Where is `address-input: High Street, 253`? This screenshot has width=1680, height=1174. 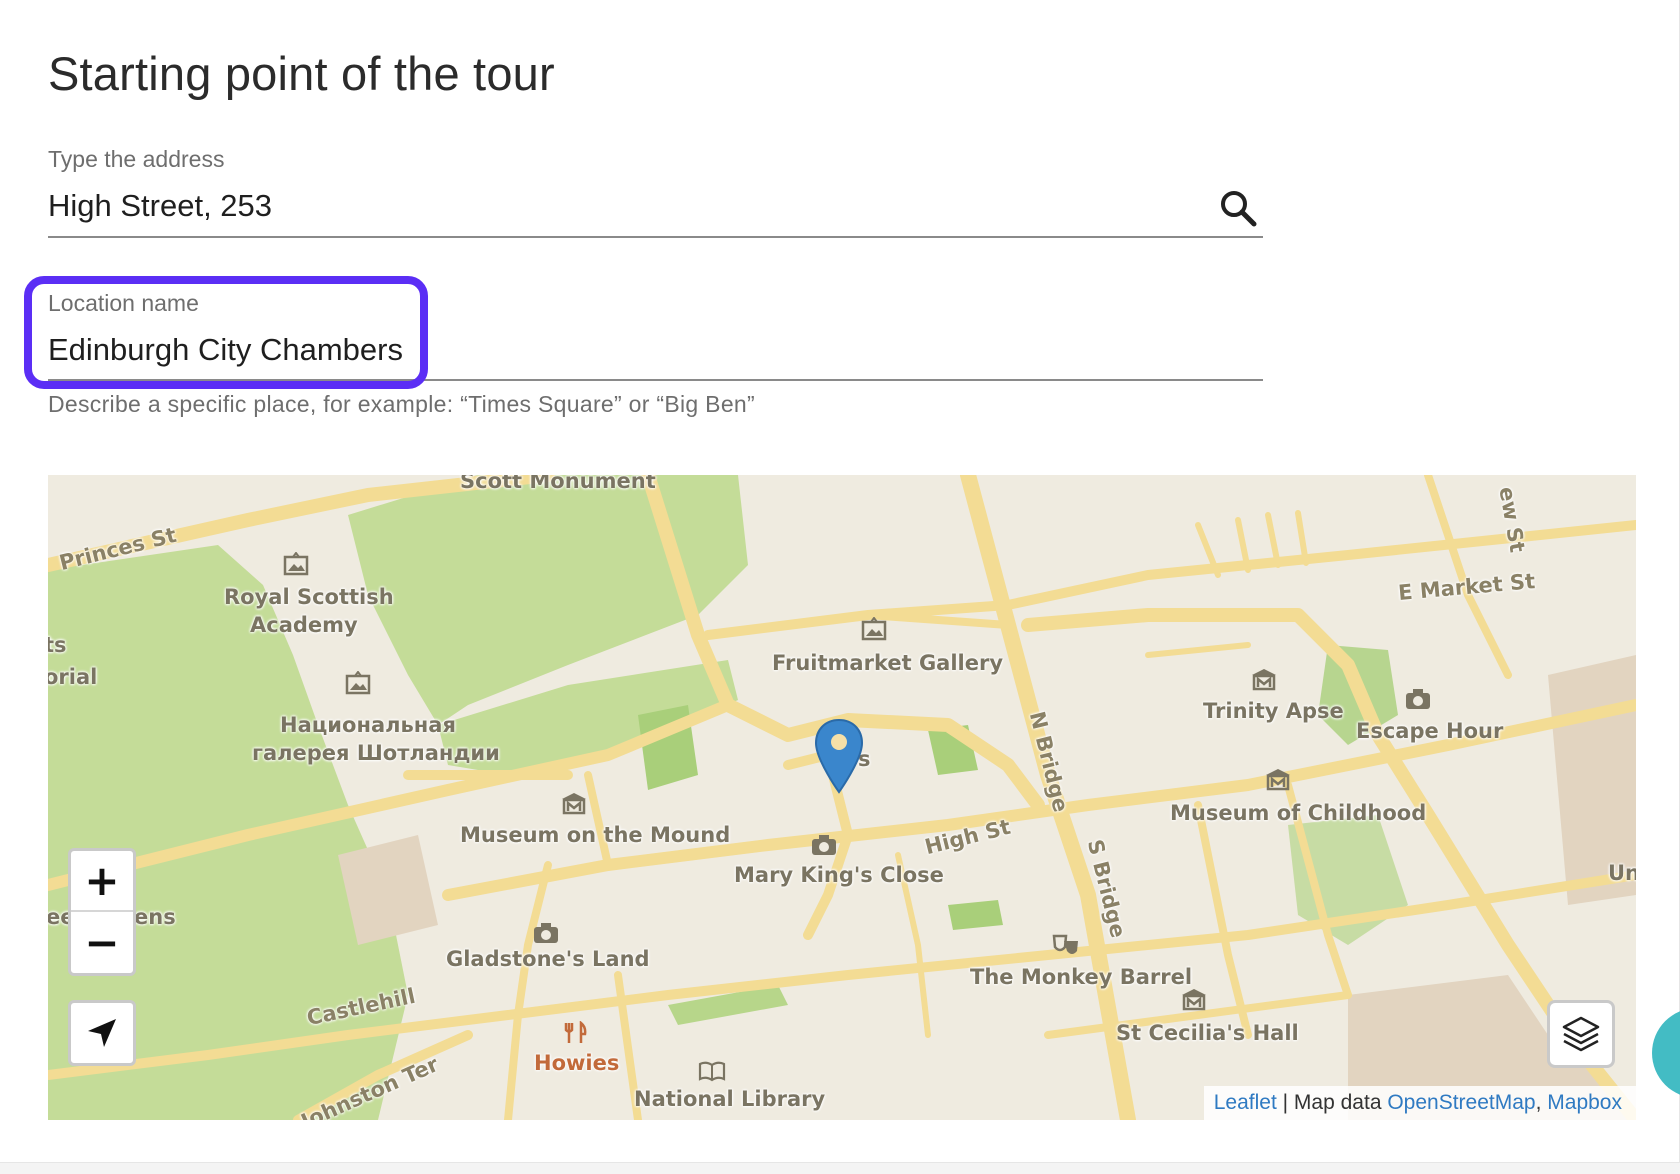 address-input: High Street, 253 is located at coordinates (160, 206).